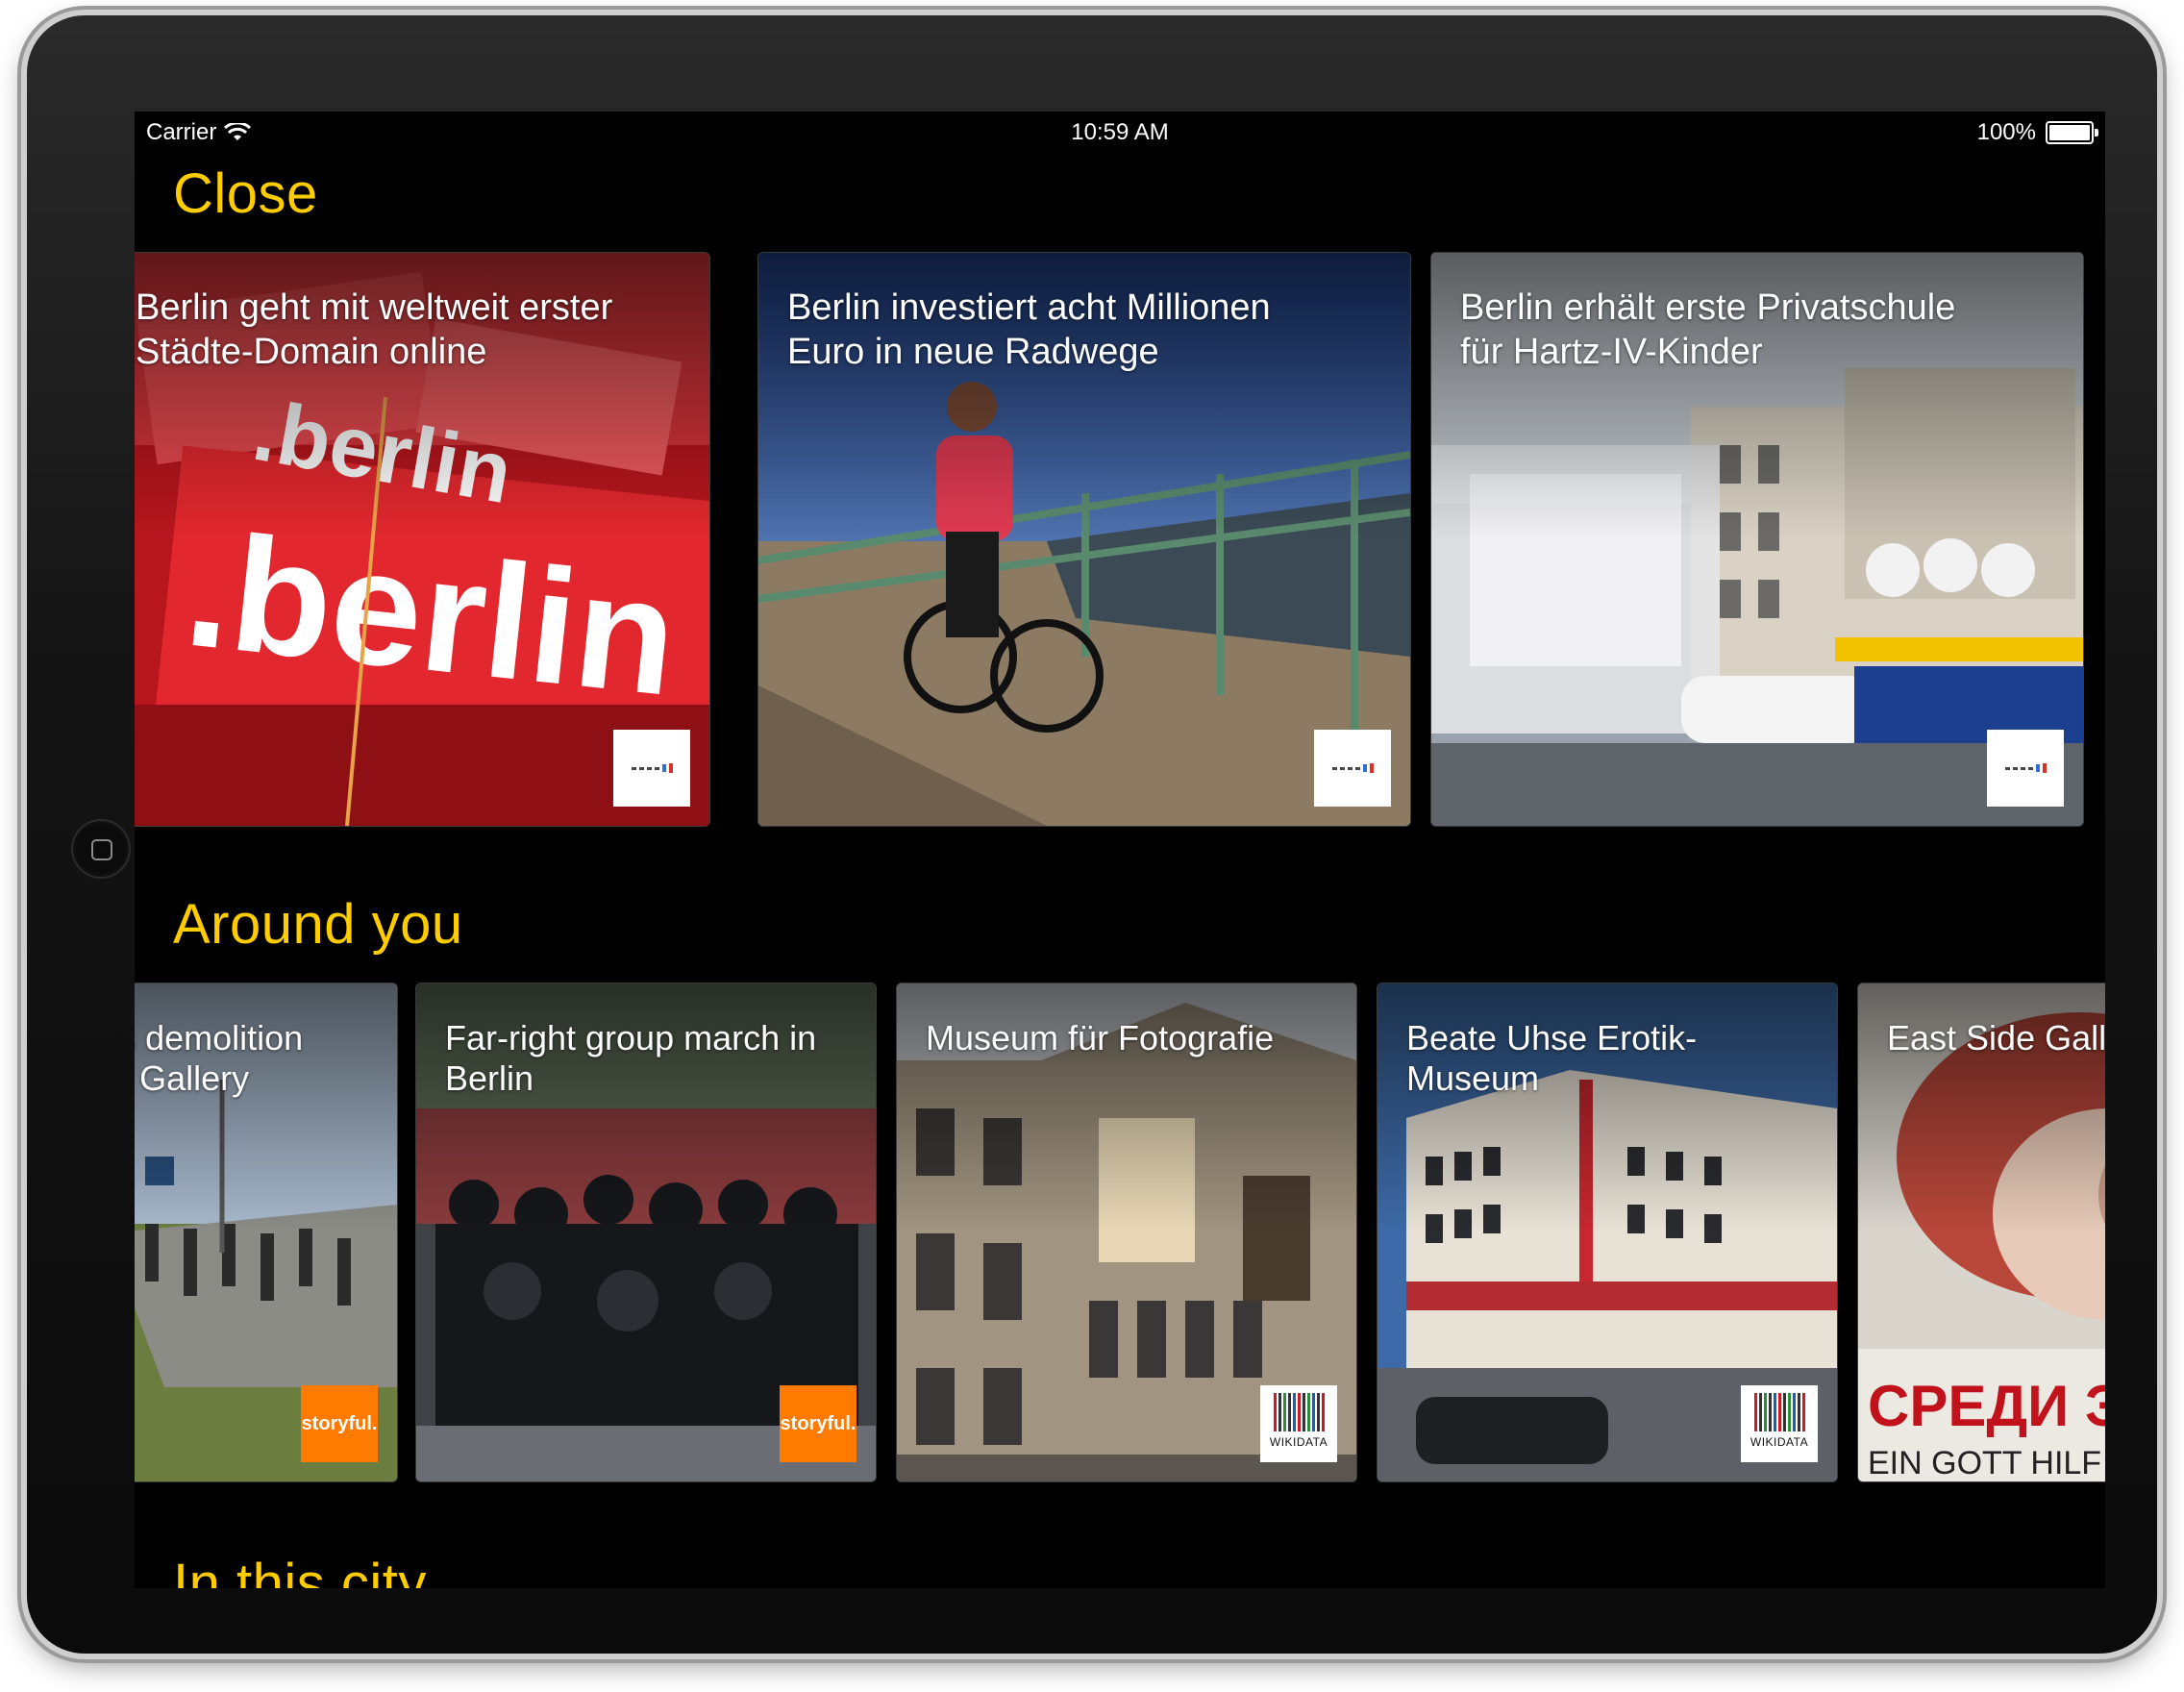 This screenshot has width=2184, height=1692. Describe the element at coordinates (2072, 132) in the screenshot. I see `battery-icon` at that location.